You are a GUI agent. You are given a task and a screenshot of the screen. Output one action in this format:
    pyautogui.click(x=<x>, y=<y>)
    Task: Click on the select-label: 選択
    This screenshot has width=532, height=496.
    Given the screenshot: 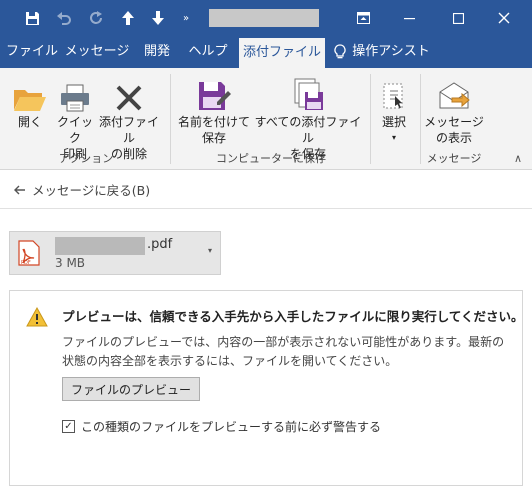 What is the action you would take?
    pyautogui.click(x=393, y=122)
    